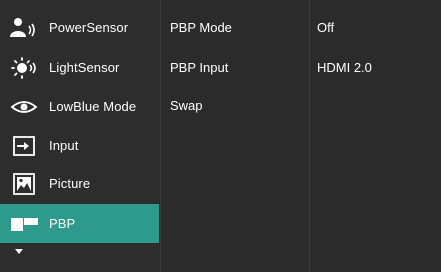 The width and height of the screenshot is (441, 272). What do you see at coordinates (89, 27) in the screenshot?
I see `menu-item-label: PowerSensor` at bounding box center [89, 27].